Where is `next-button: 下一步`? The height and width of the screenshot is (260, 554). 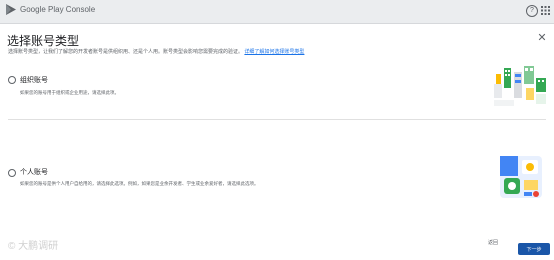
next-button: 下一步 is located at coordinates (534, 249).